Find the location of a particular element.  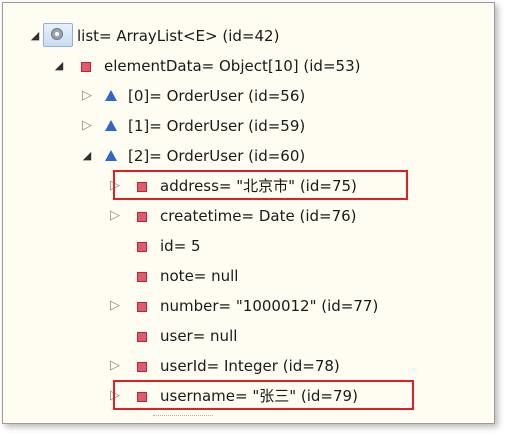

tree-row-label: elementData= Object[10] (id=53) is located at coordinates (232, 66).